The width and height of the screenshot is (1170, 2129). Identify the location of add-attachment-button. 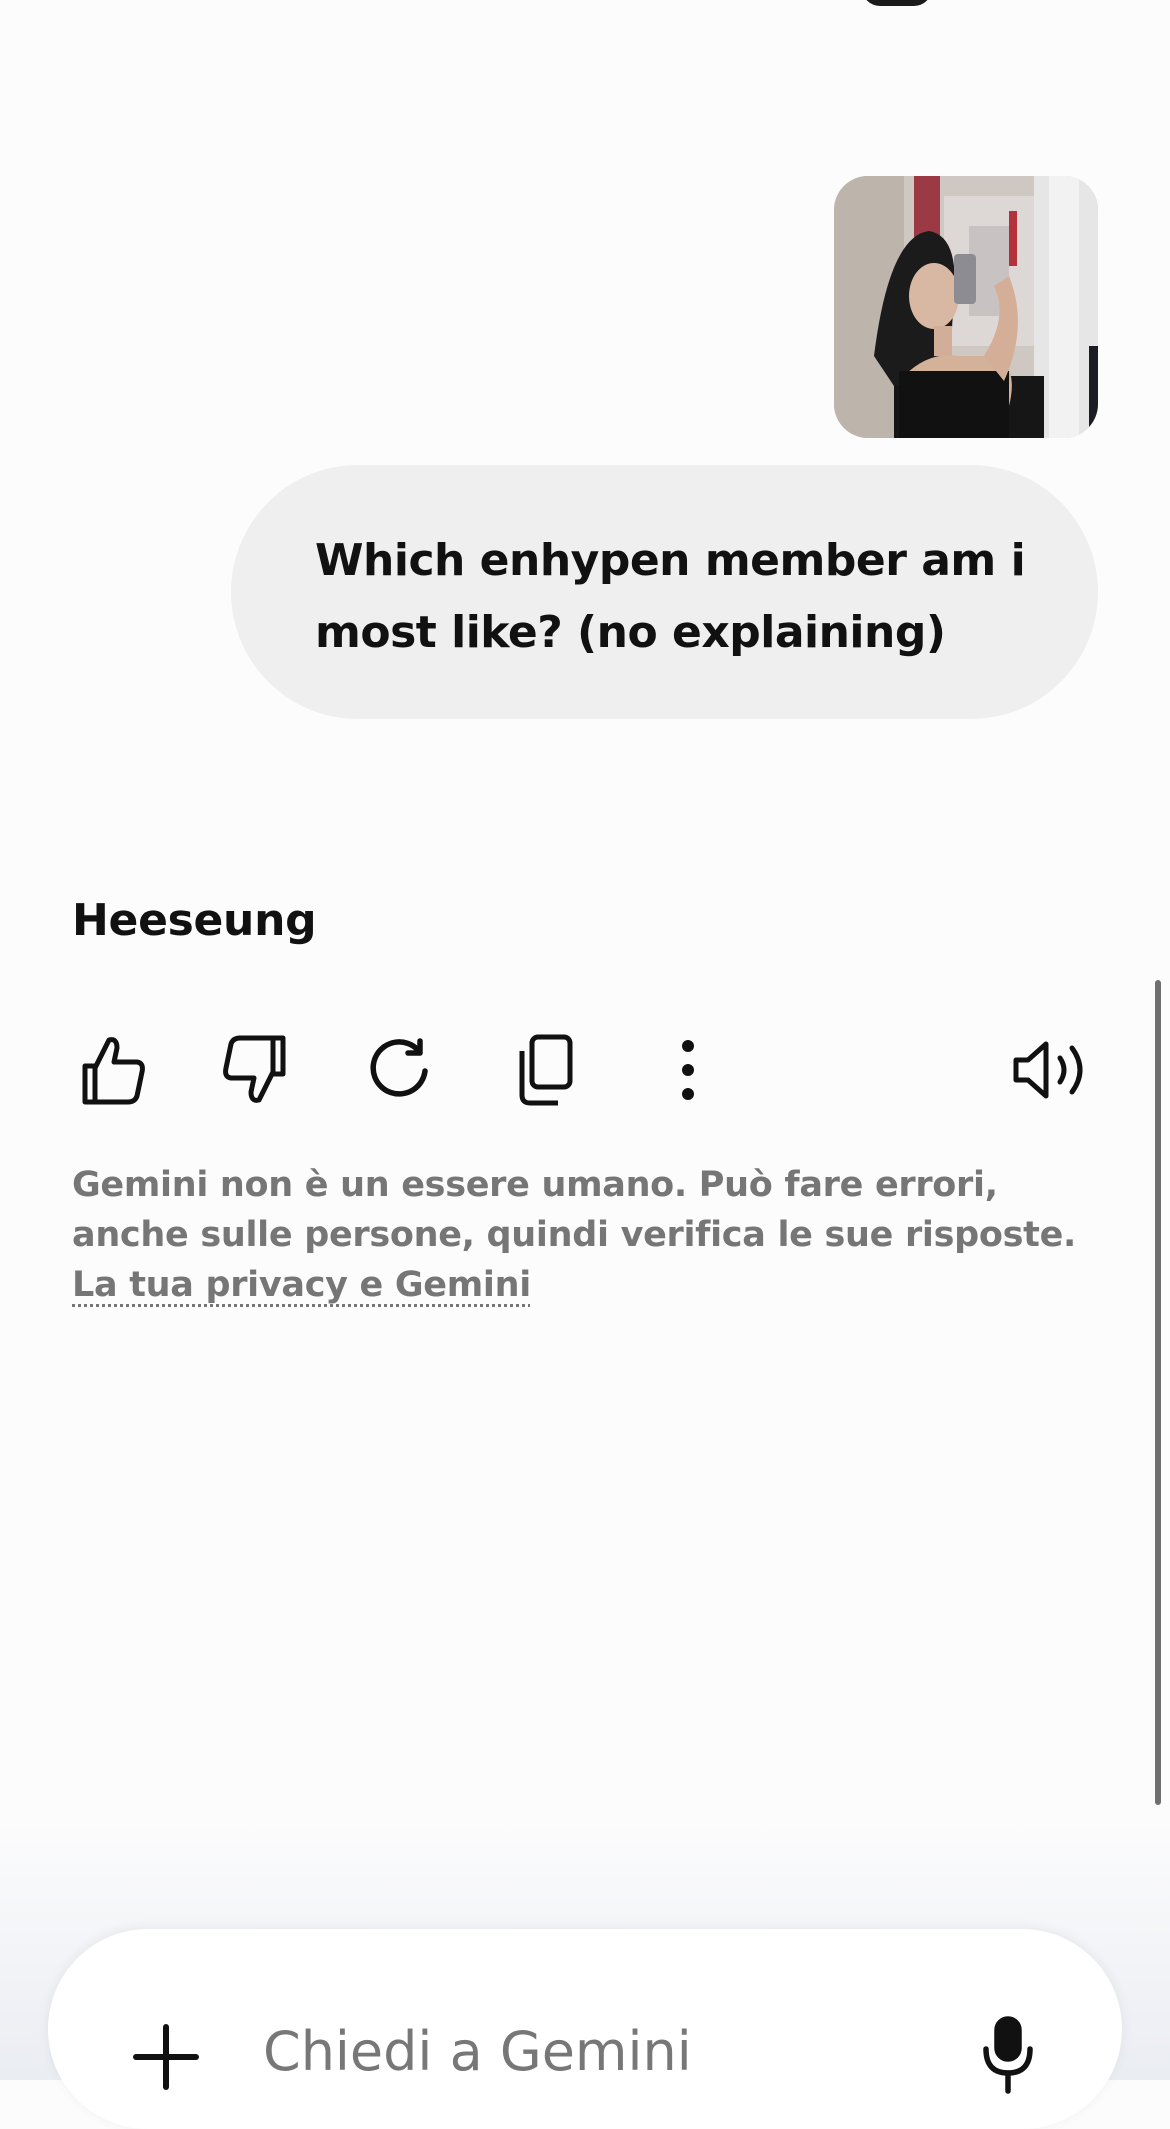
(166, 2057).